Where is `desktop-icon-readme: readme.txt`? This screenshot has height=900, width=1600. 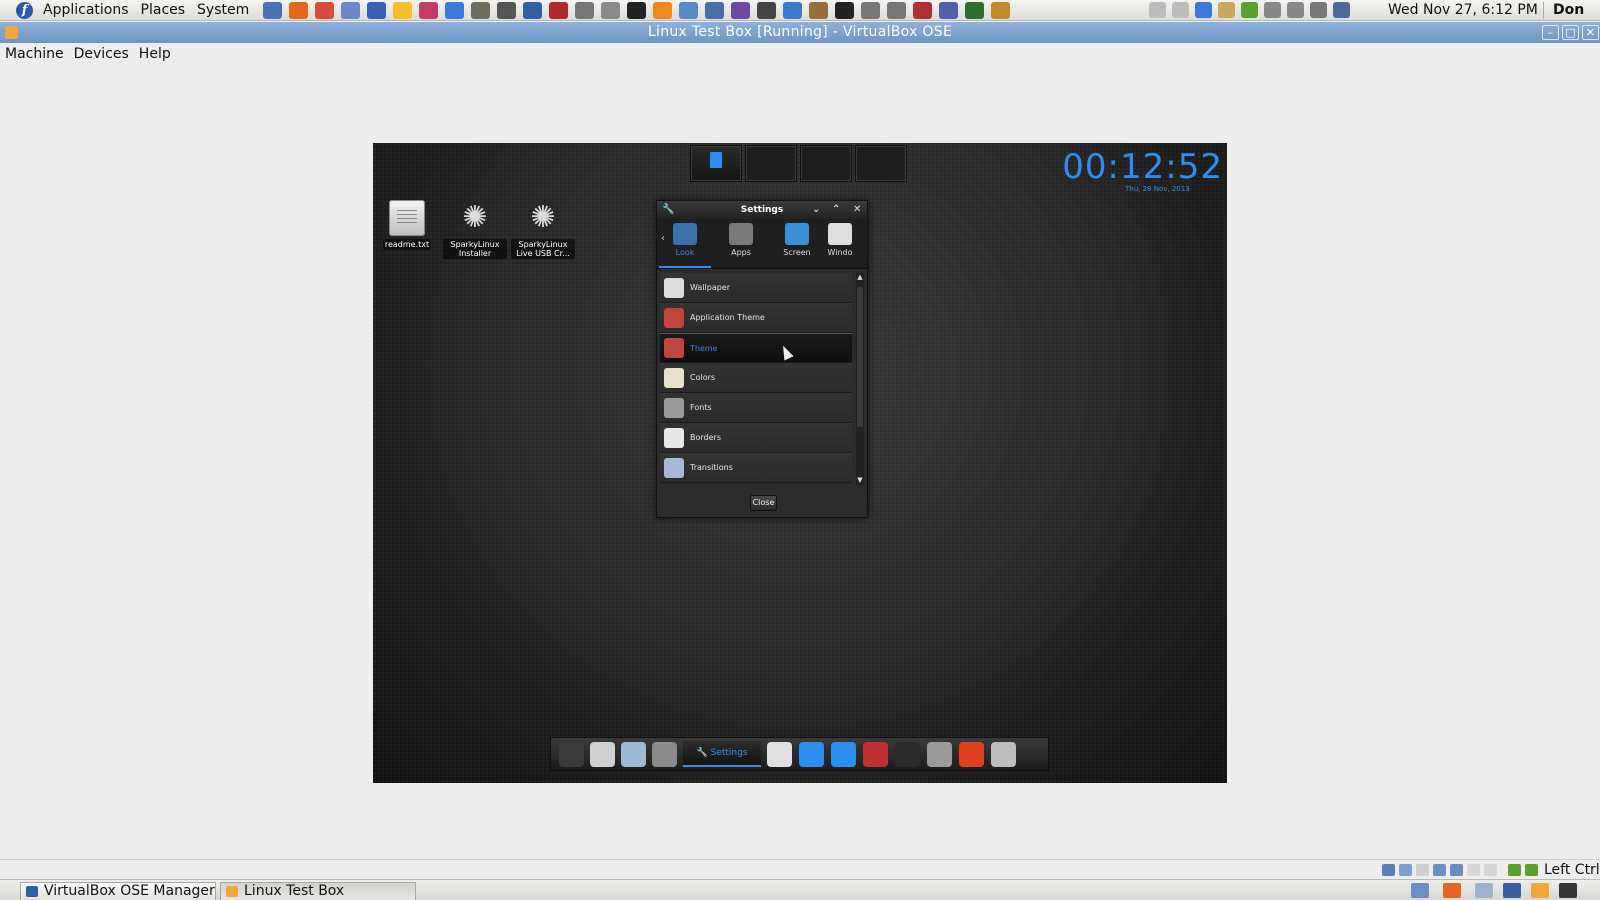
desktop-icon-readme: readme.txt is located at coordinates (407, 225).